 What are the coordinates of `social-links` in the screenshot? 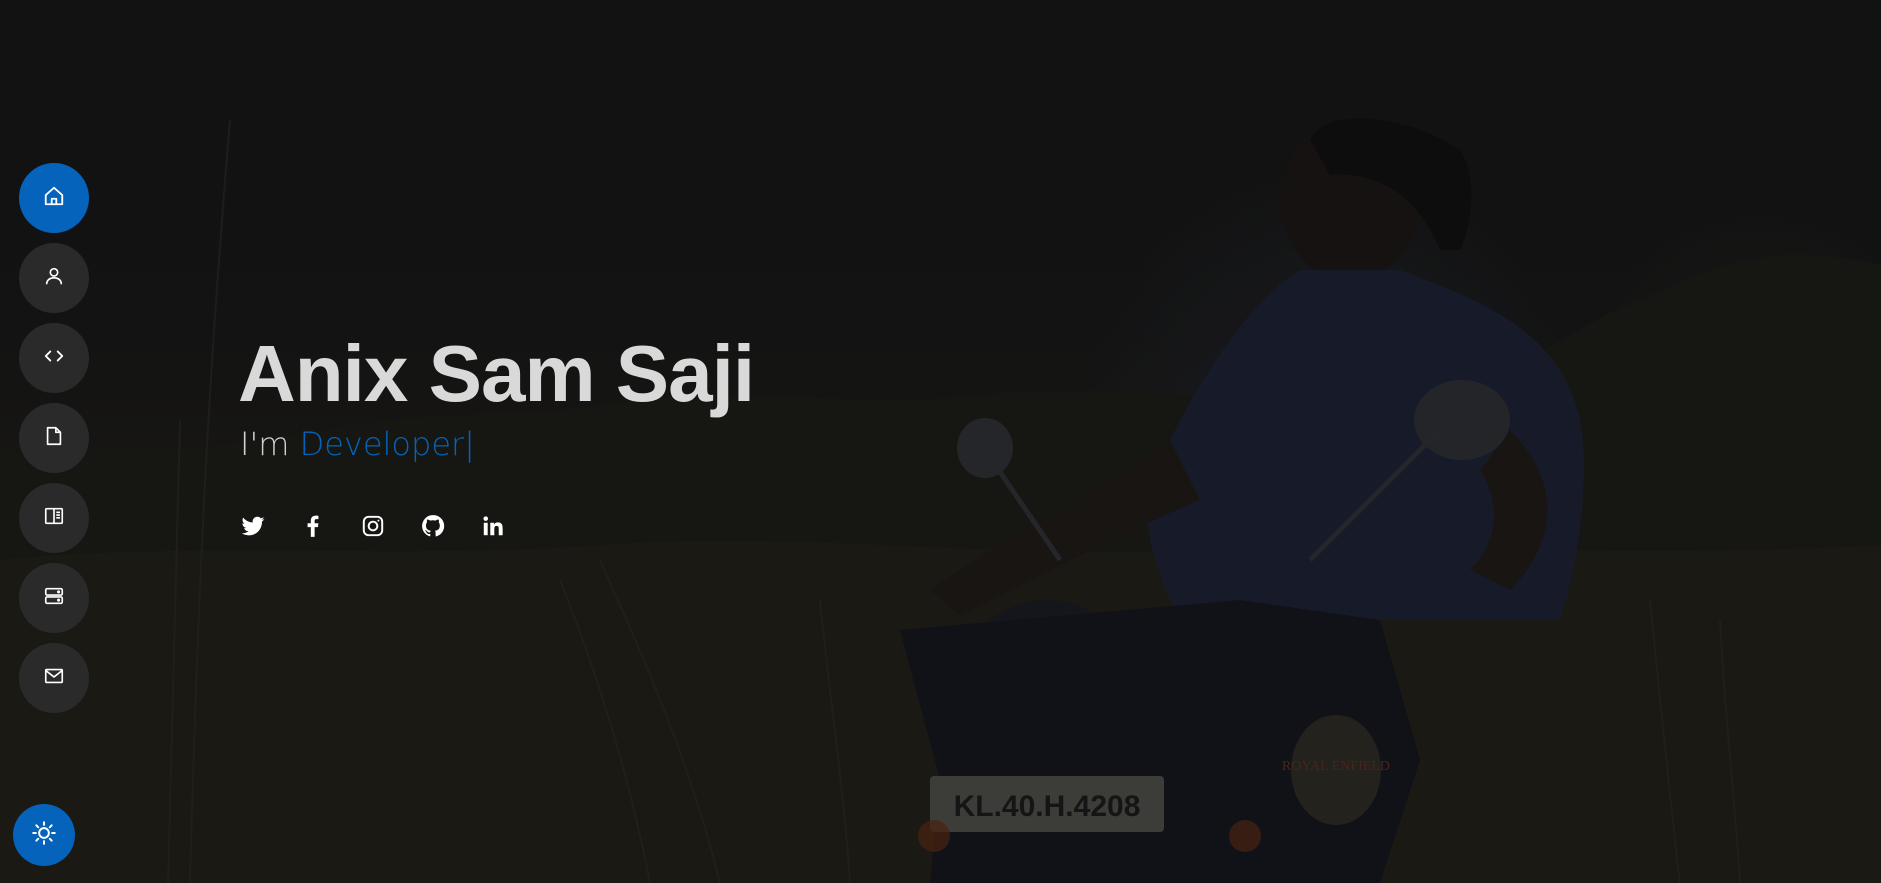 It's located at (390, 528).